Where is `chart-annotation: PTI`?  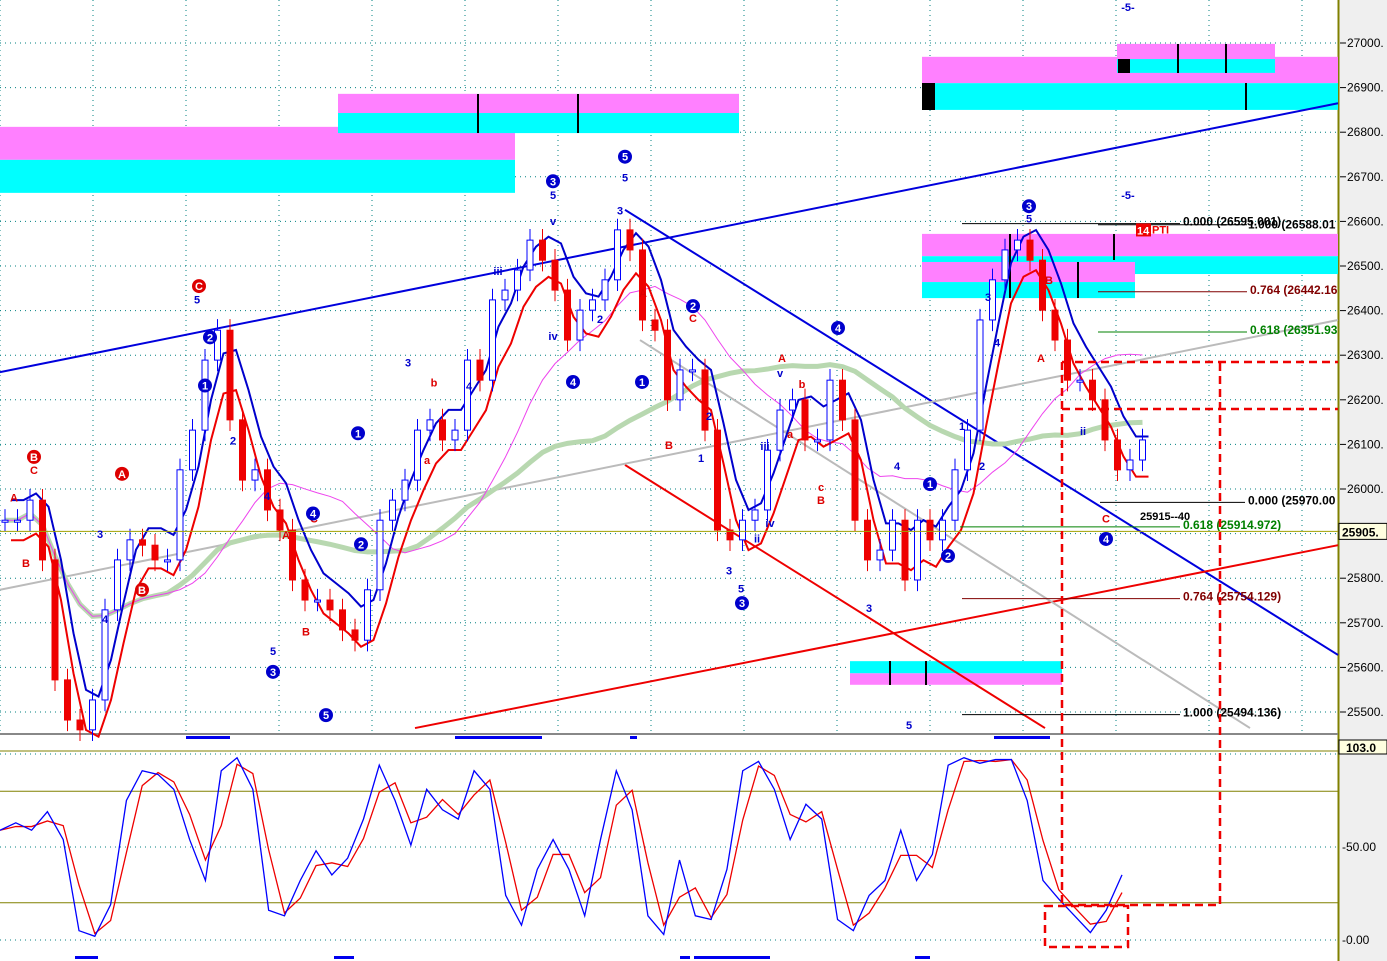 chart-annotation: PTI is located at coordinates (1160, 230).